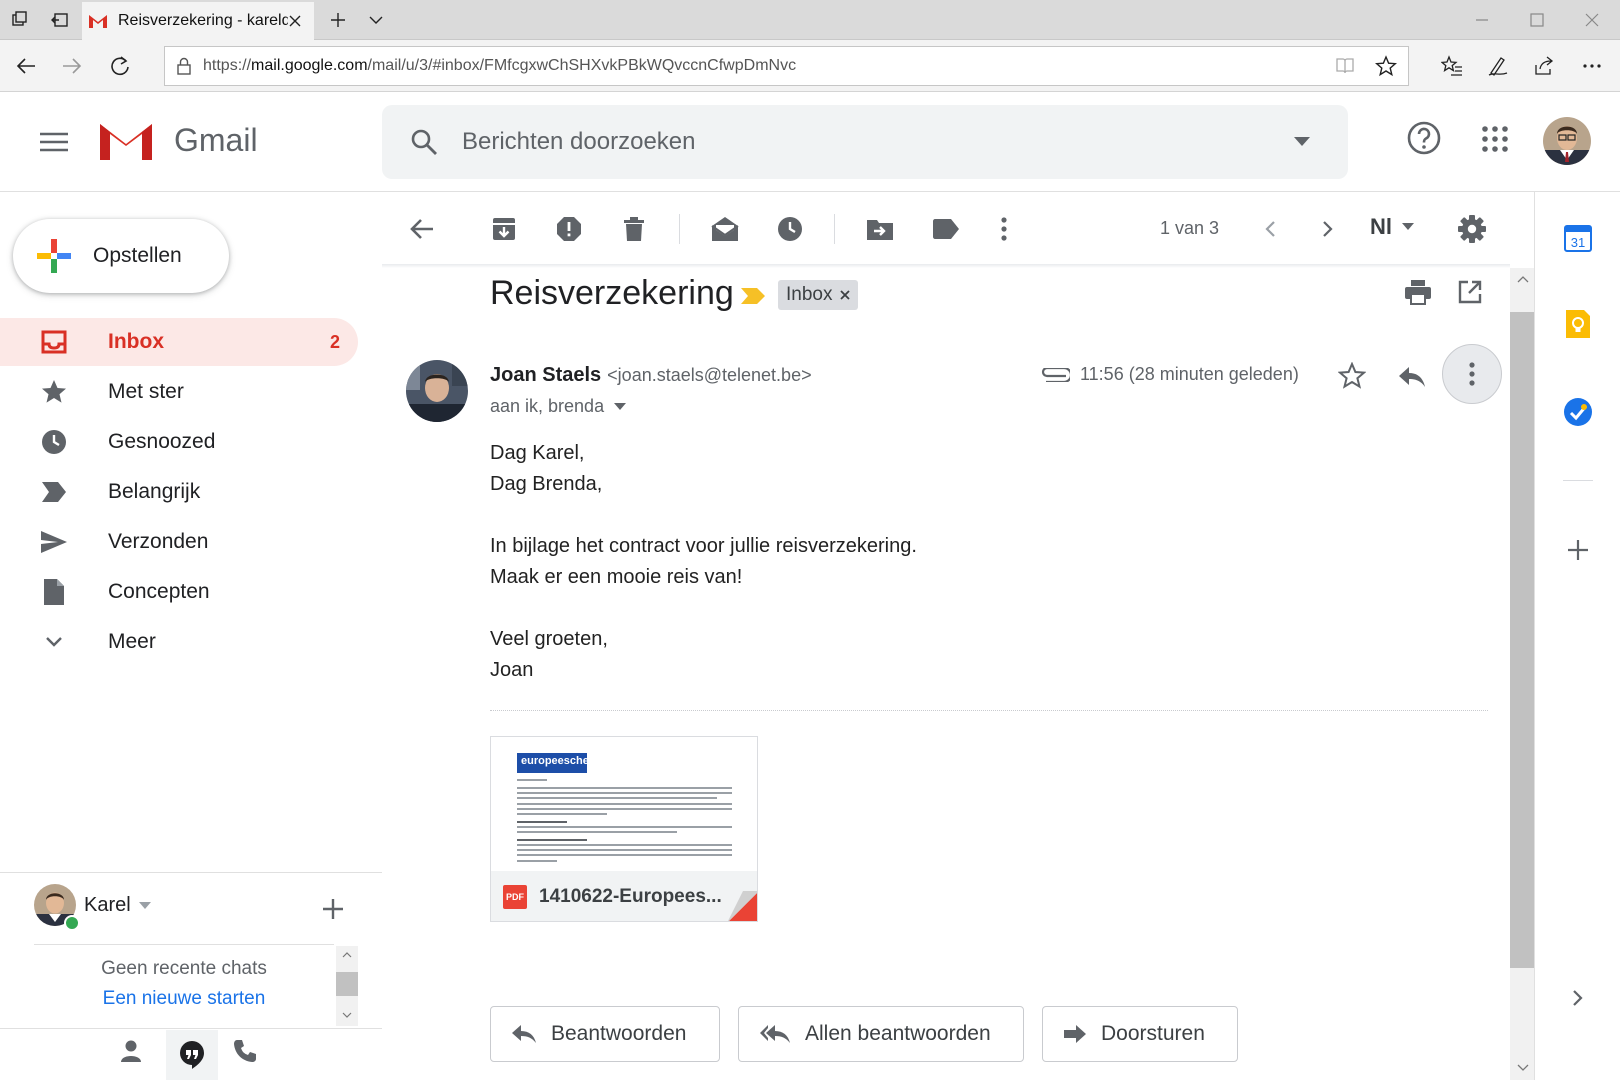 This screenshot has height=1080, width=1620. Describe the element at coordinates (376, 20) in the screenshot. I see `tab-list-chevron-icon` at that location.